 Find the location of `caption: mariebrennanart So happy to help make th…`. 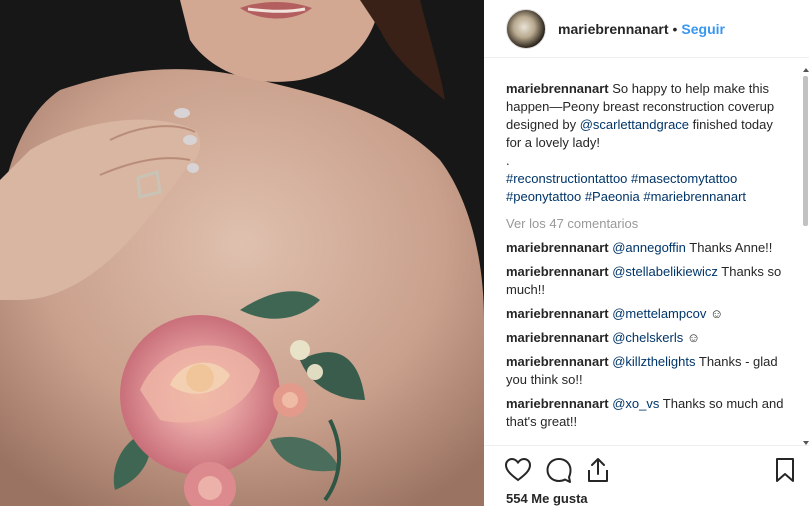

caption: mariebrennanart So happy to help make th… is located at coordinates (646, 137).